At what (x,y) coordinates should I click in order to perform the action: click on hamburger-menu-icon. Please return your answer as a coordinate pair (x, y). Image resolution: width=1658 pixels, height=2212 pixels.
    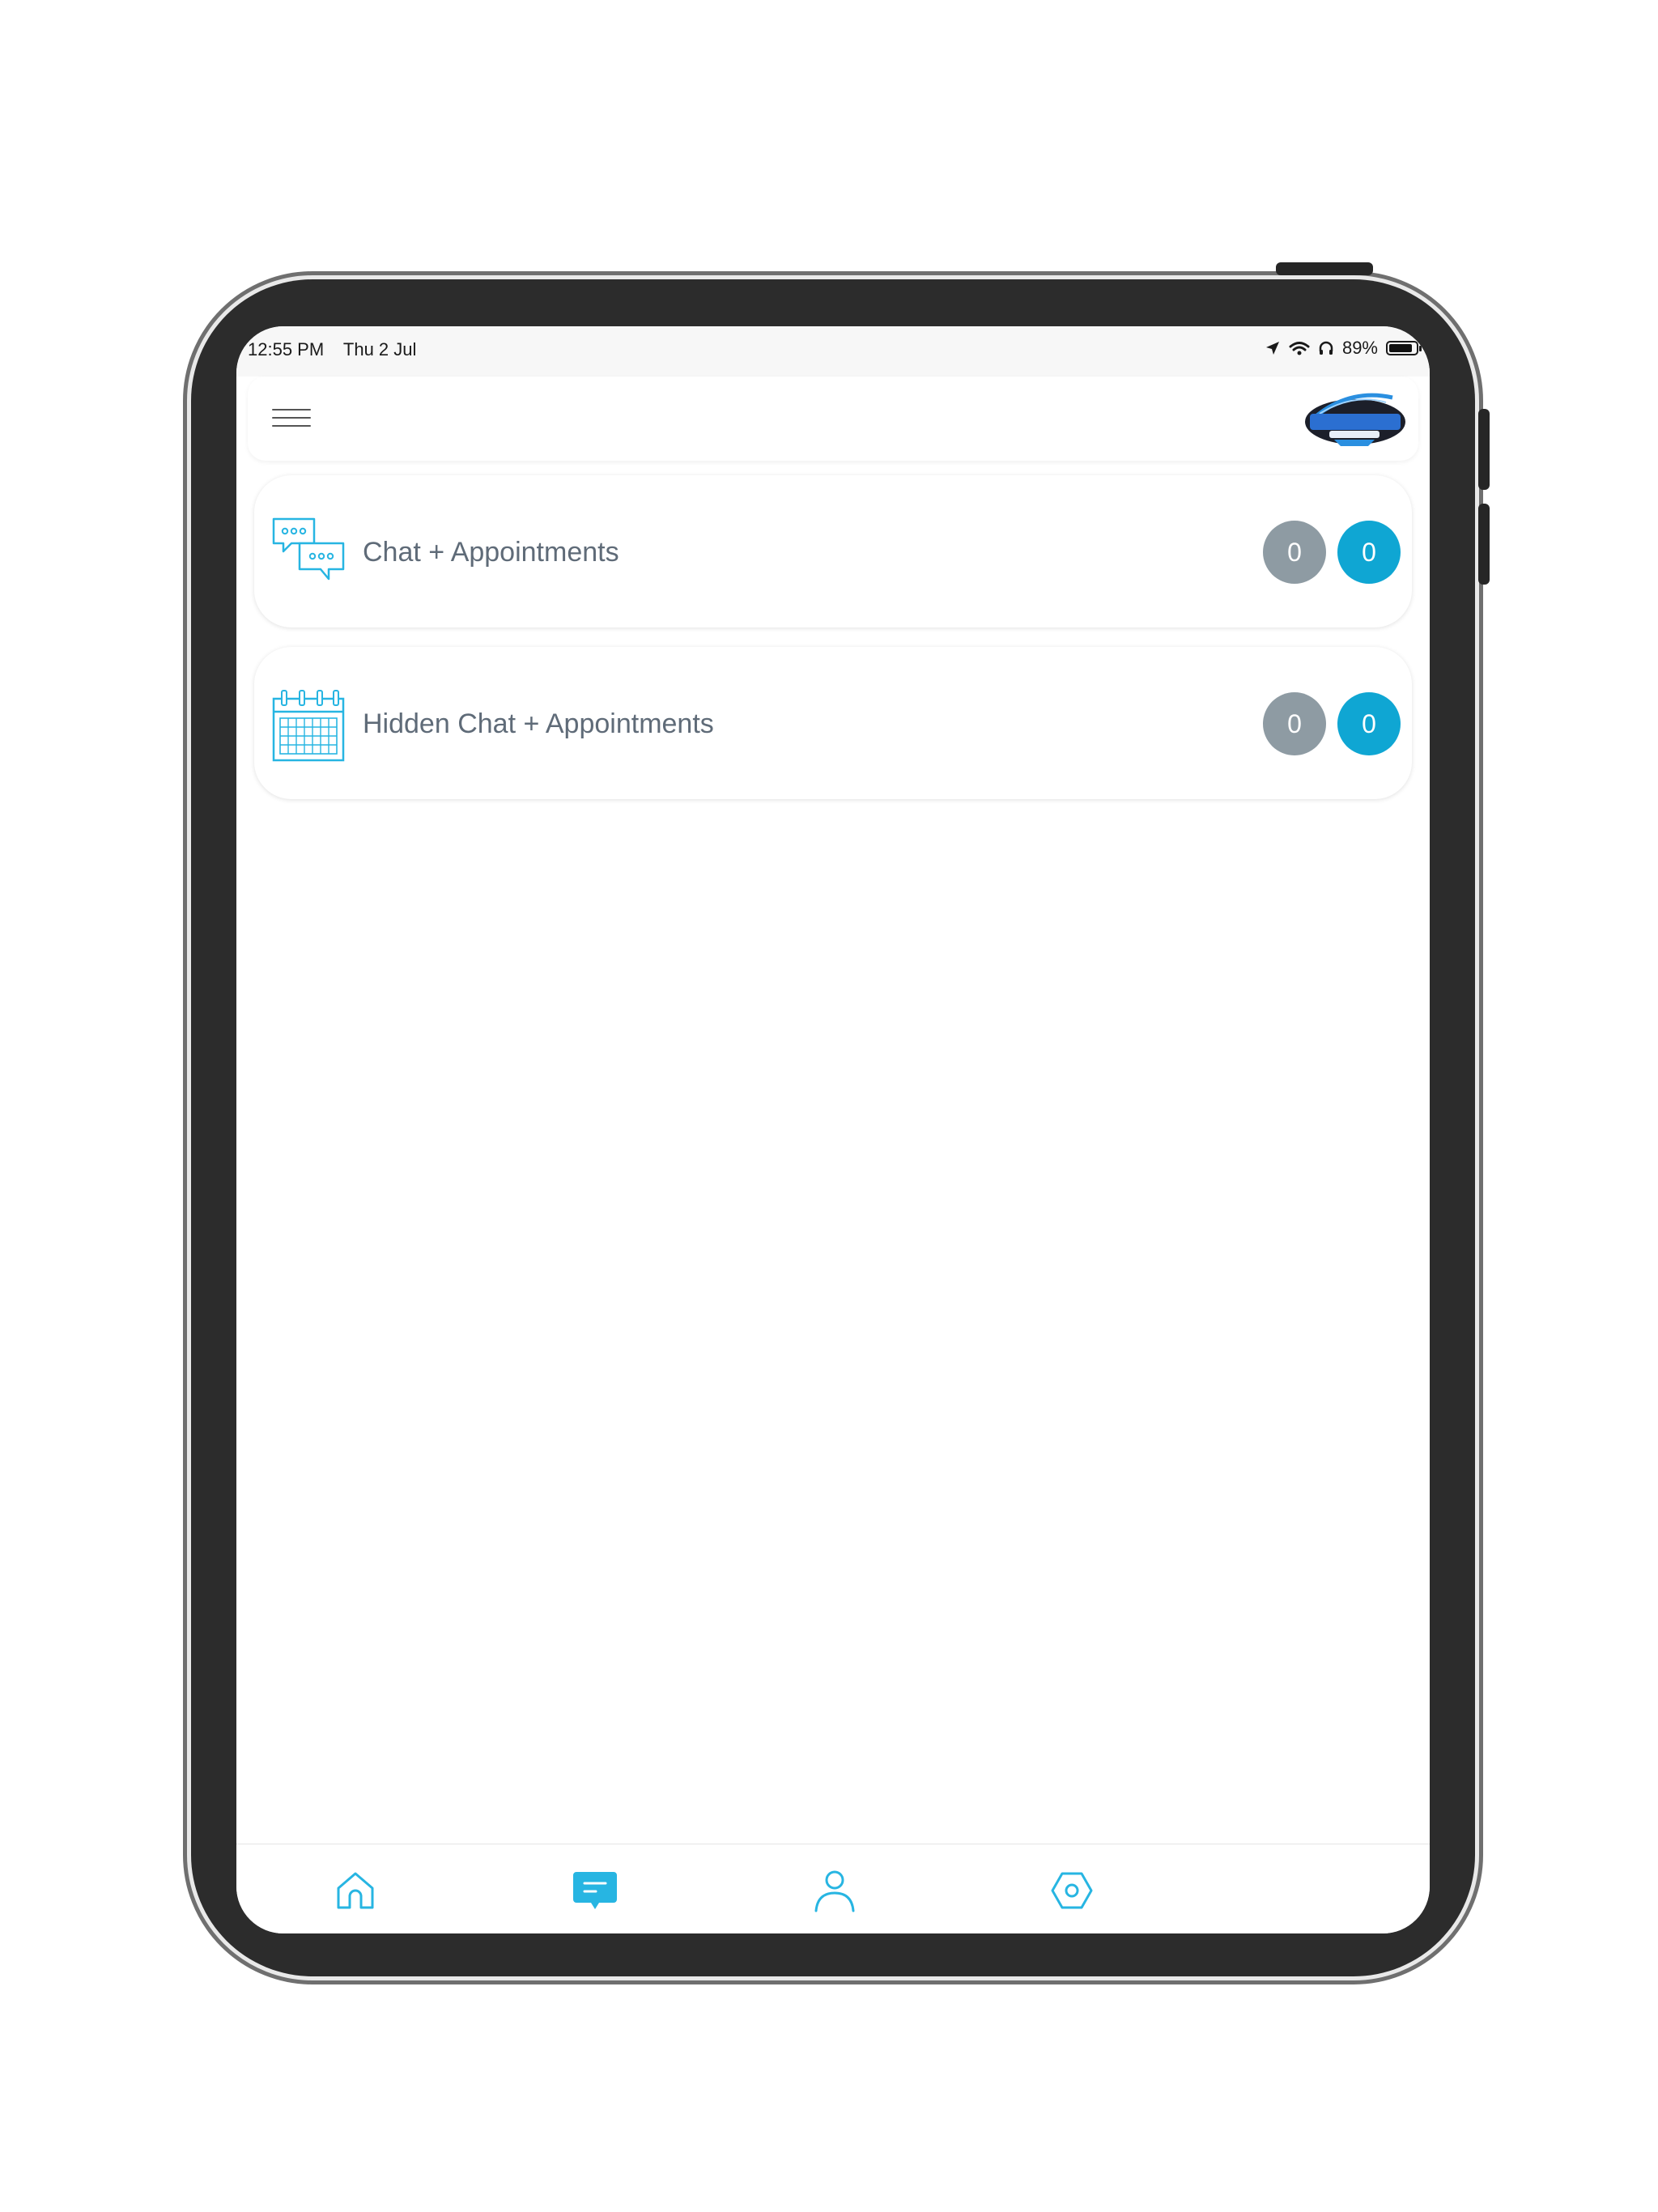
    Looking at the image, I should click on (291, 420).